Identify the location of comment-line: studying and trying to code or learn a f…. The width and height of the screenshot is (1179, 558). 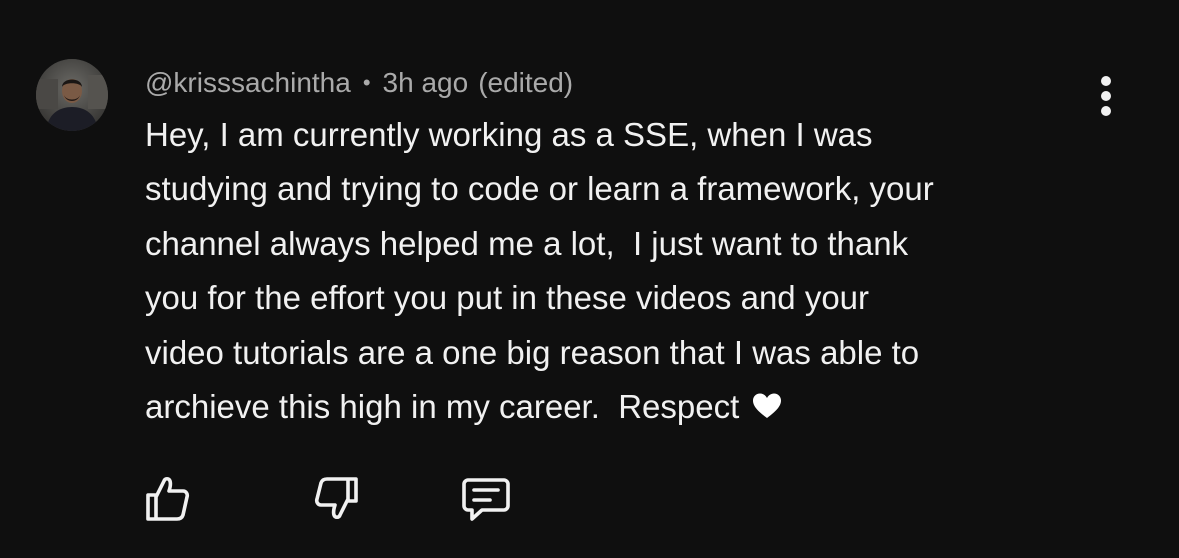
(539, 189).